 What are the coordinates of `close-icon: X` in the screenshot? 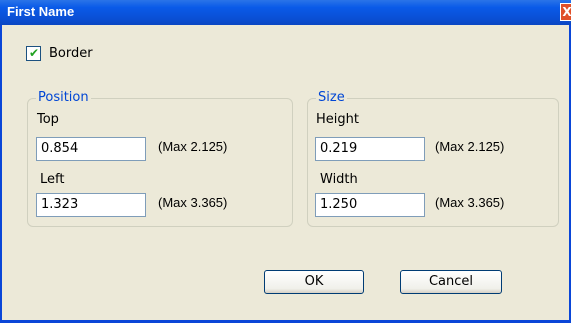 It's located at (565, 12).